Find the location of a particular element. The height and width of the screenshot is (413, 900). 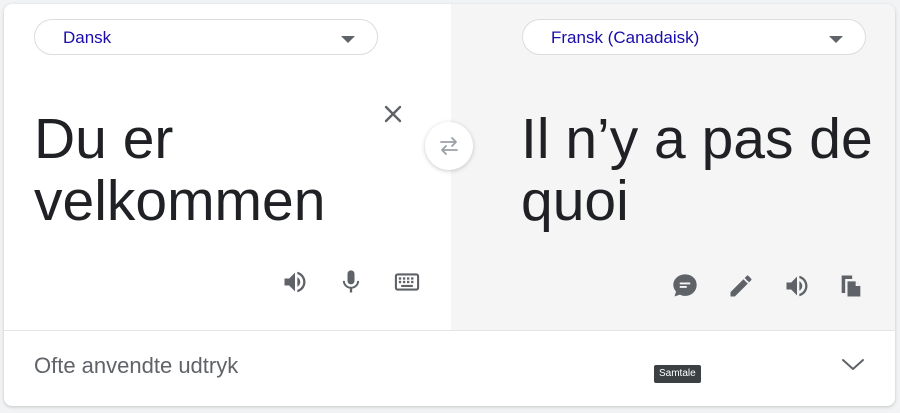

microphone-button is located at coordinates (351, 282).